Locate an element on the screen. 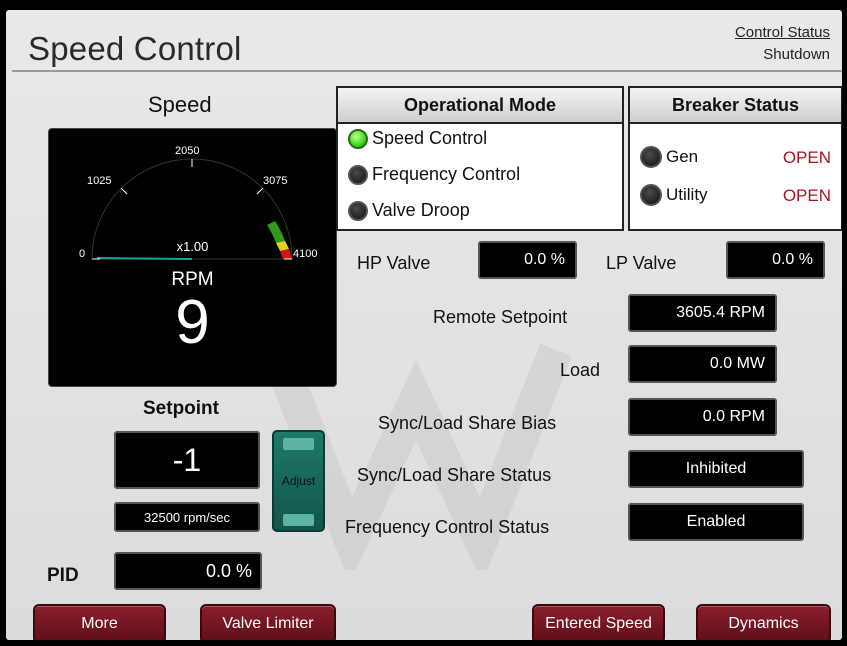 This screenshot has height=646, width=847. freq-status-value: Enabled is located at coordinates (716, 522).